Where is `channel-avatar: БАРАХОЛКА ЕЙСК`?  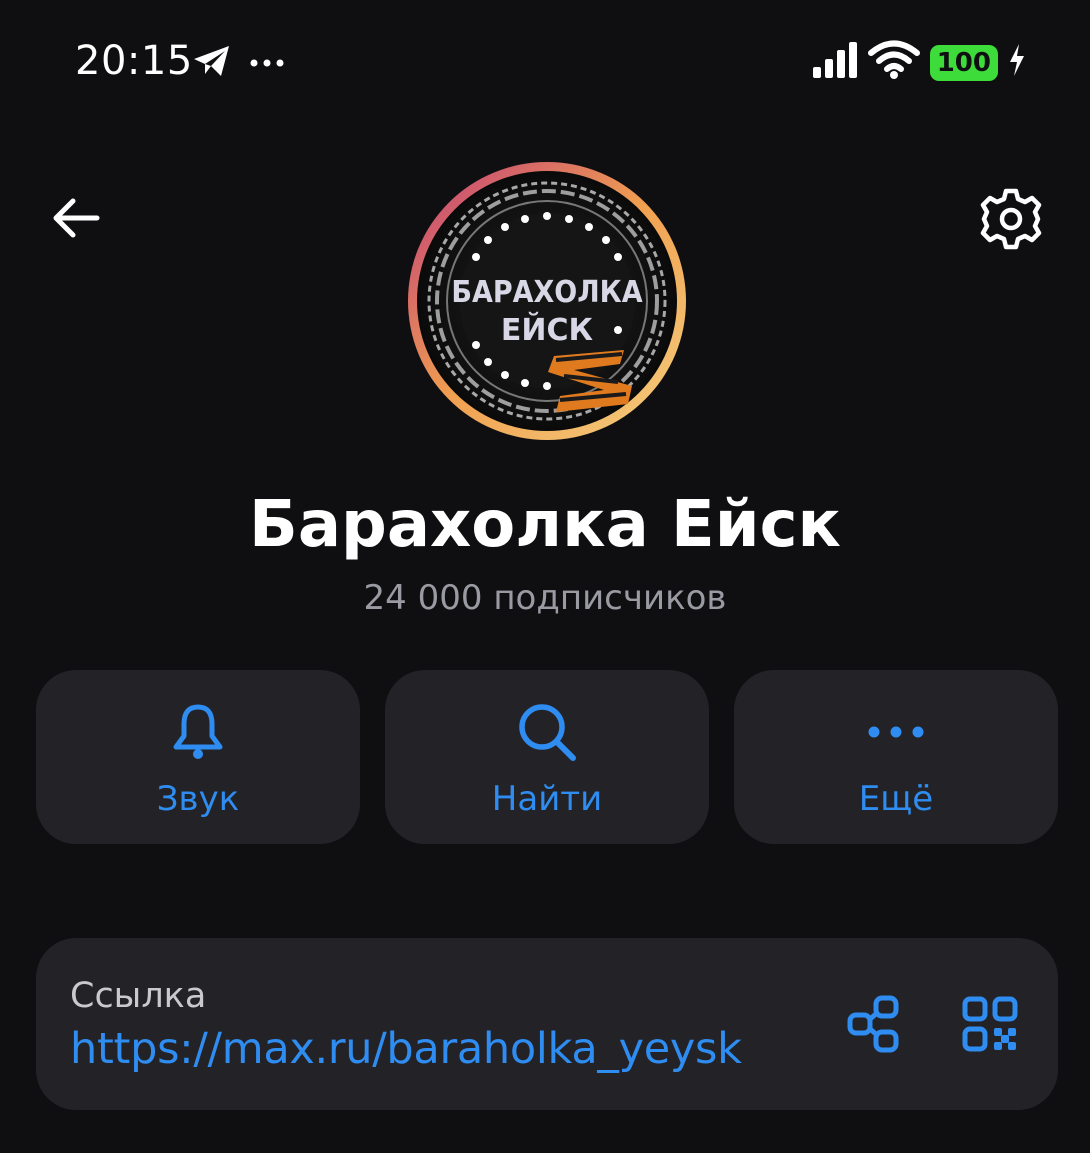 channel-avatar: БАРАХОЛКА ЕЙСК is located at coordinates (547, 301).